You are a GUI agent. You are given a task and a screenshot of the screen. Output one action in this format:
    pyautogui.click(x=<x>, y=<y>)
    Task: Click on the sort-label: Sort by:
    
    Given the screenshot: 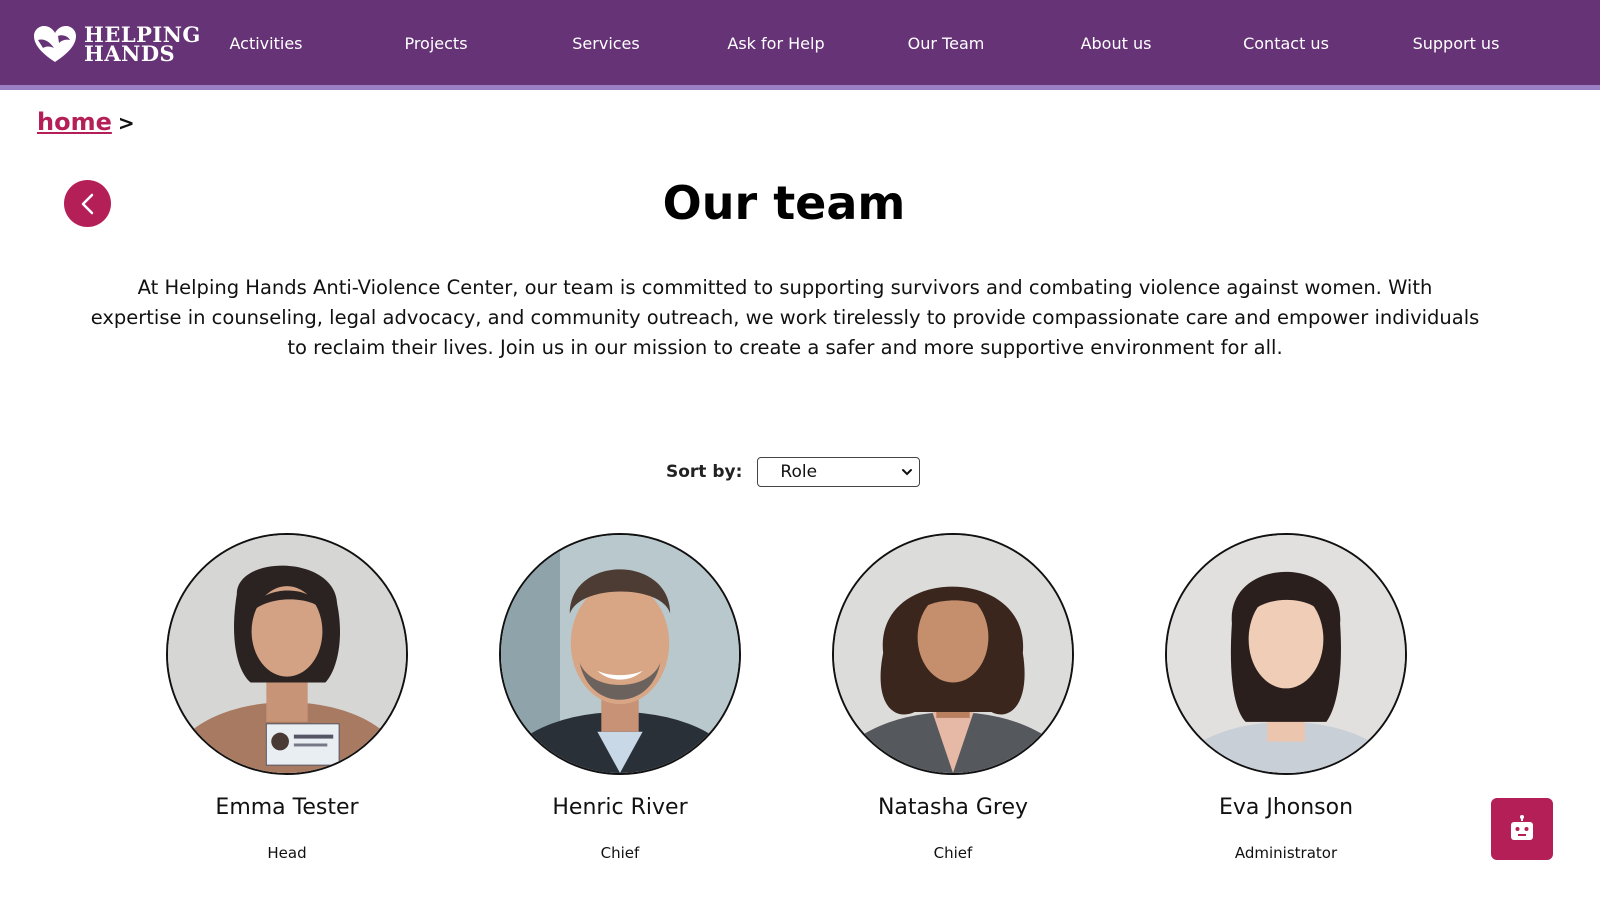 What is the action you would take?
    pyautogui.click(x=704, y=472)
    